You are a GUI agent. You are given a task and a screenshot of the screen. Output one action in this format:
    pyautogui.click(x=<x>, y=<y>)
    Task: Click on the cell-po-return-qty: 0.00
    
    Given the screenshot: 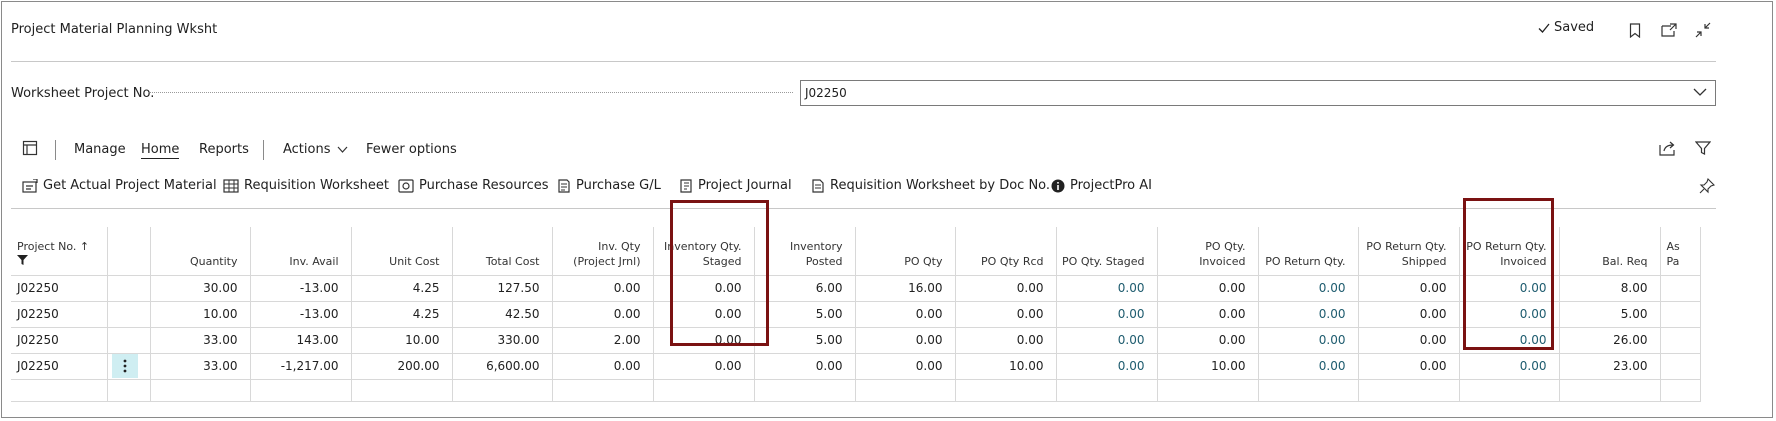 What is the action you would take?
    pyautogui.click(x=1308, y=287)
    